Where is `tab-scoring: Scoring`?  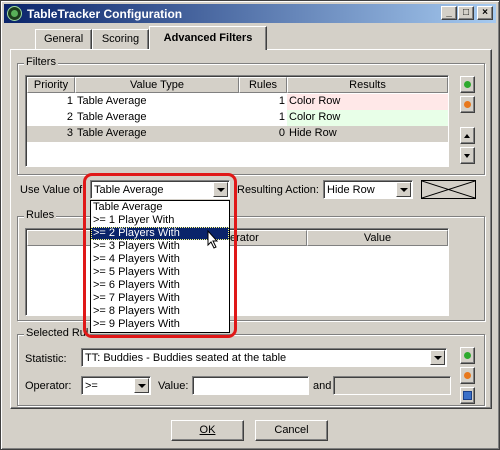 tab-scoring: Scoring is located at coordinates (120, 39).